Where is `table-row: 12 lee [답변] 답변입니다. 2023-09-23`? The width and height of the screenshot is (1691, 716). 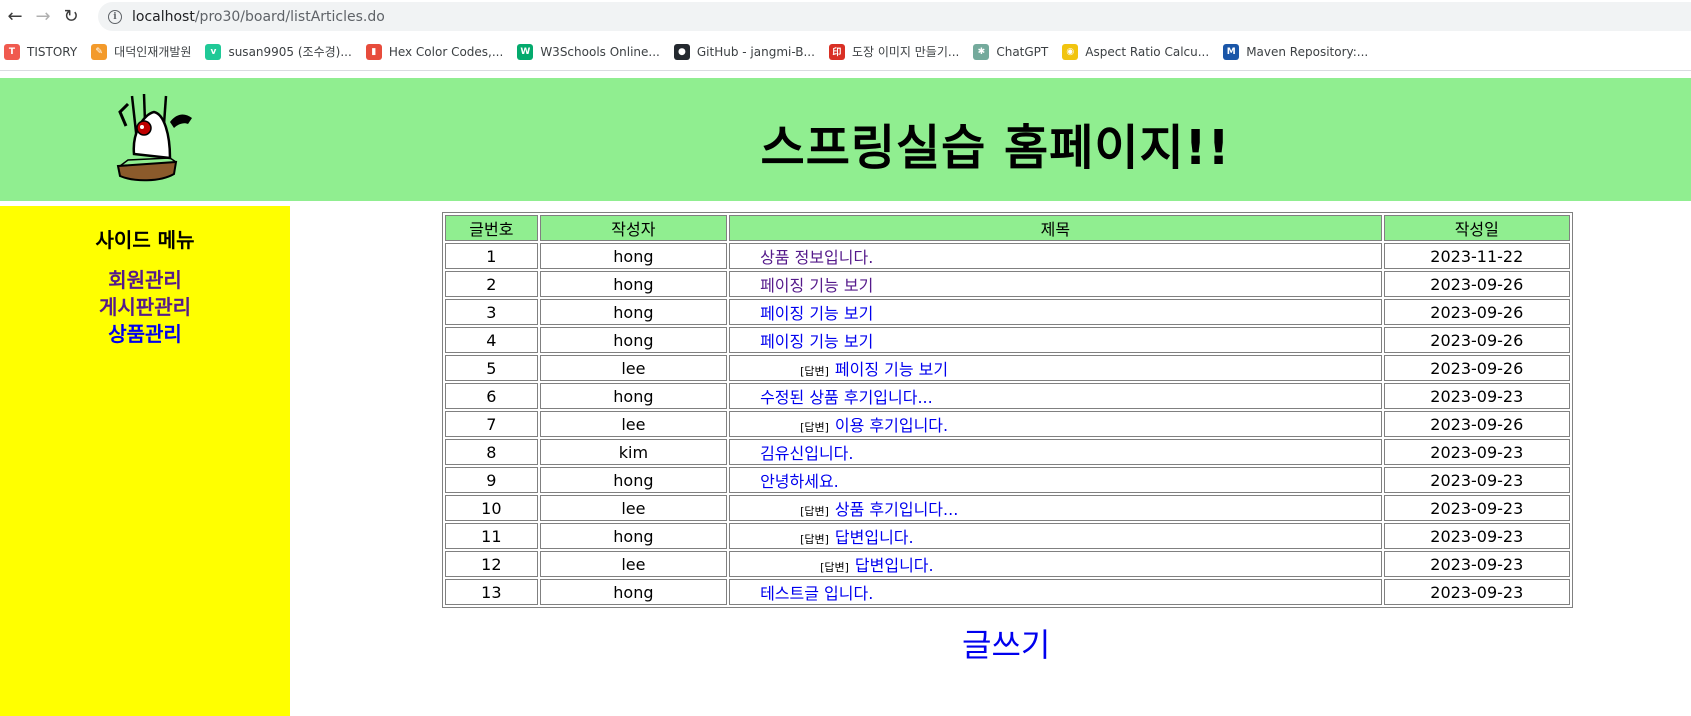 table-row: 12 lee [답변] 답변입니다. 2023-09-23 is located at coordinates (1007, 564).